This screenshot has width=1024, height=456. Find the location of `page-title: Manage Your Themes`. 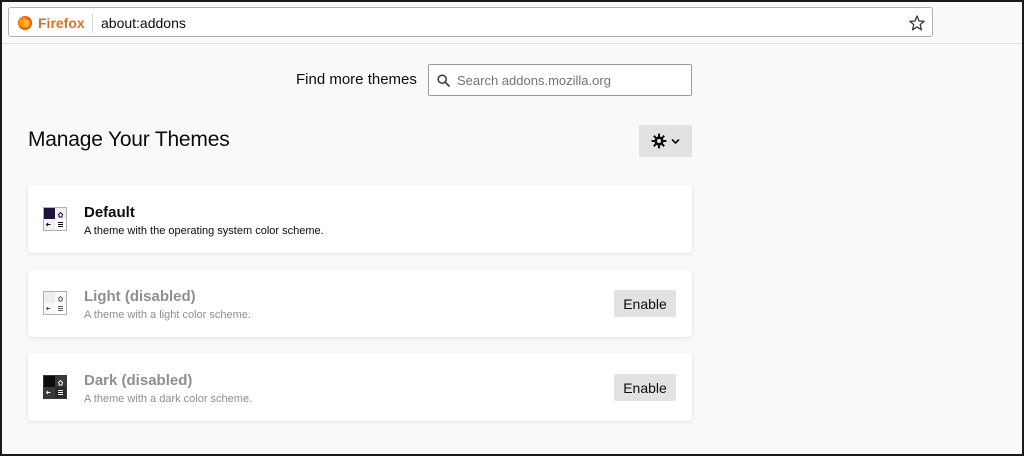

page-title: Manage Your Themes is located at coordinates (129, 139).